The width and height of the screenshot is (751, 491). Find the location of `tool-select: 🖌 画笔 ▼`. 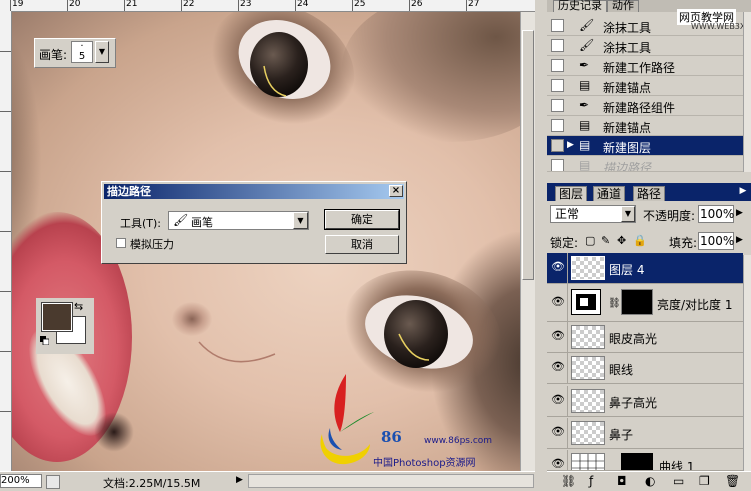

tool-select: 🖌 画笔 ▼ is located at coordinates (238, 220).